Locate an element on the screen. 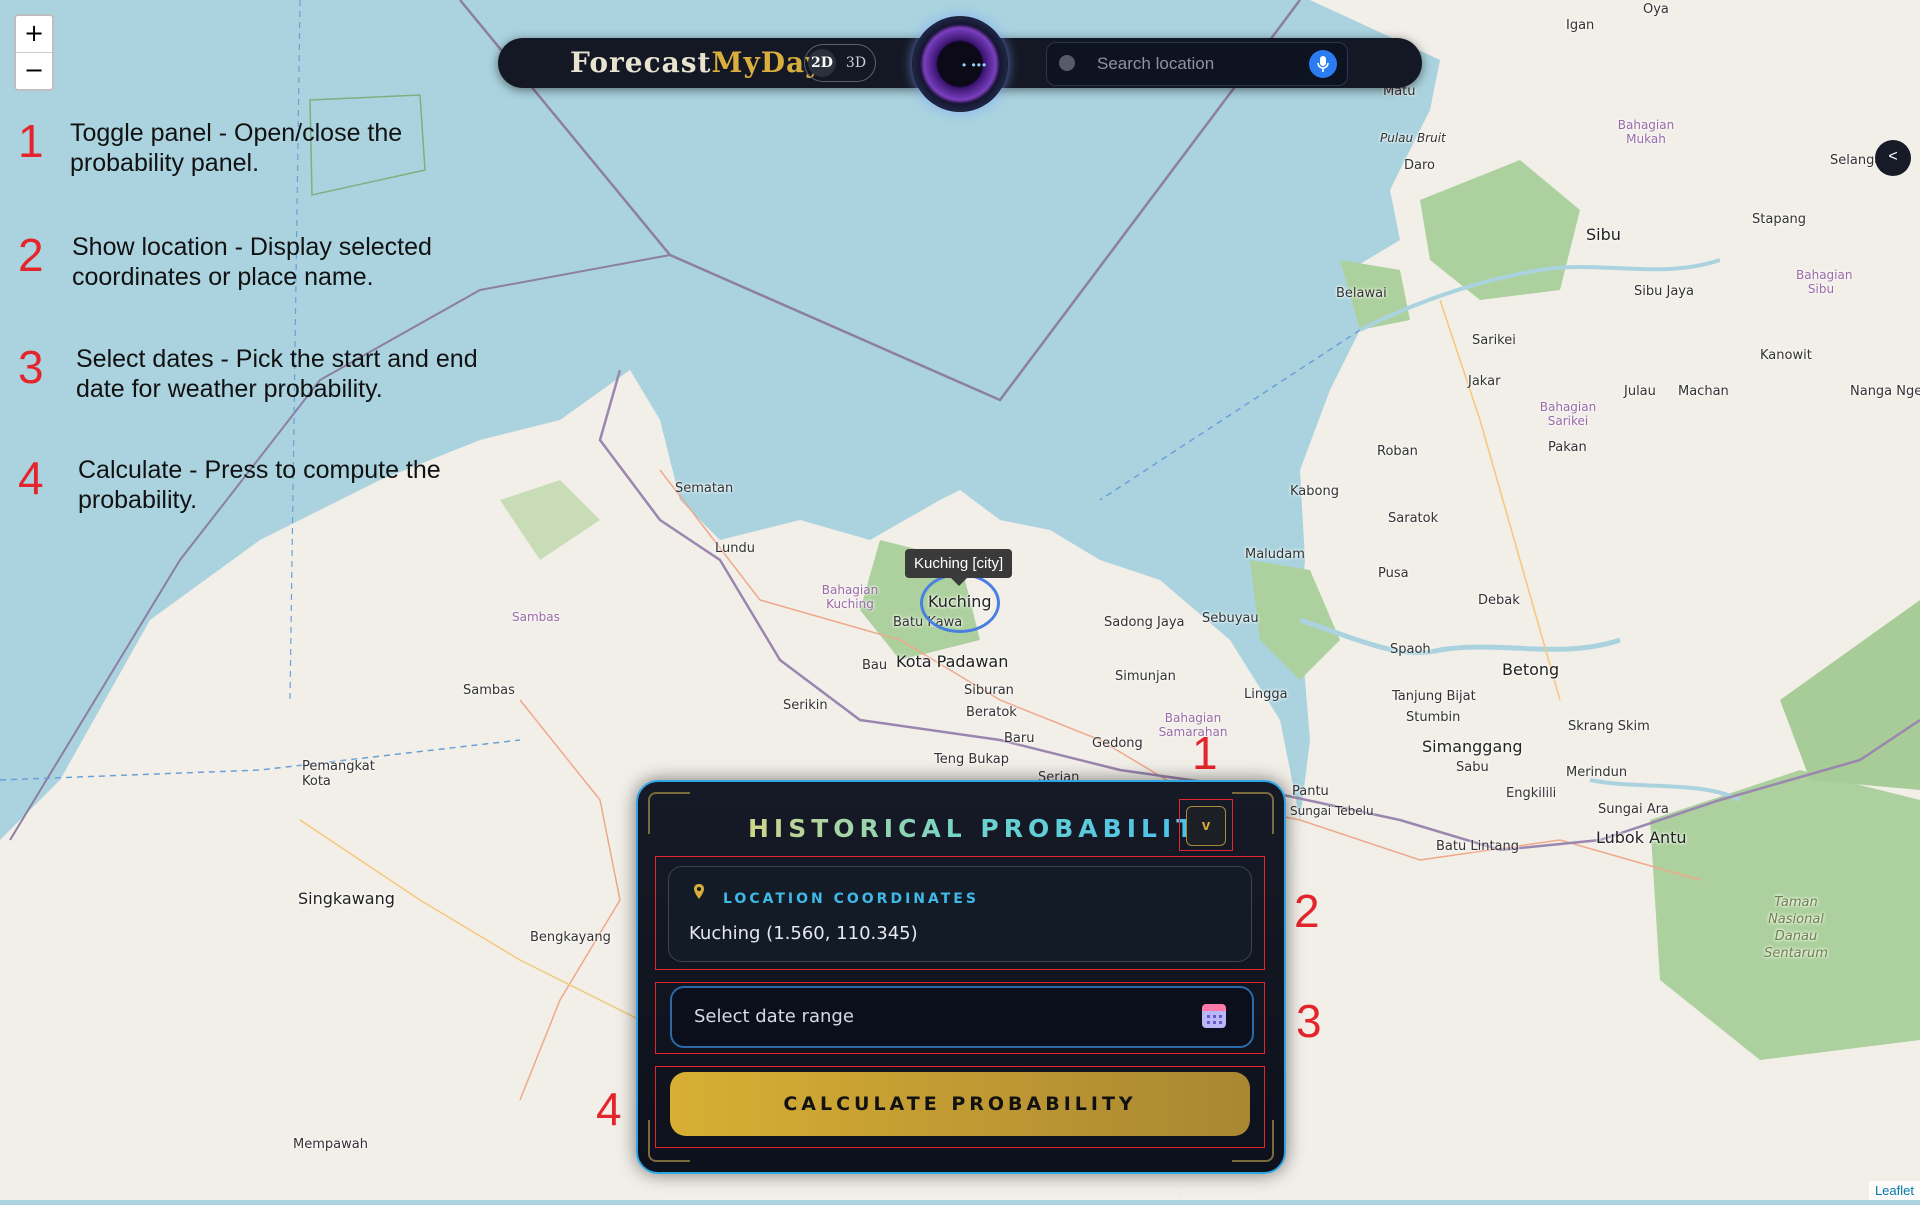 The height and width of the screenshot is (1205, 1920). map-label: Belawai is located at coordinates (1361, 293).